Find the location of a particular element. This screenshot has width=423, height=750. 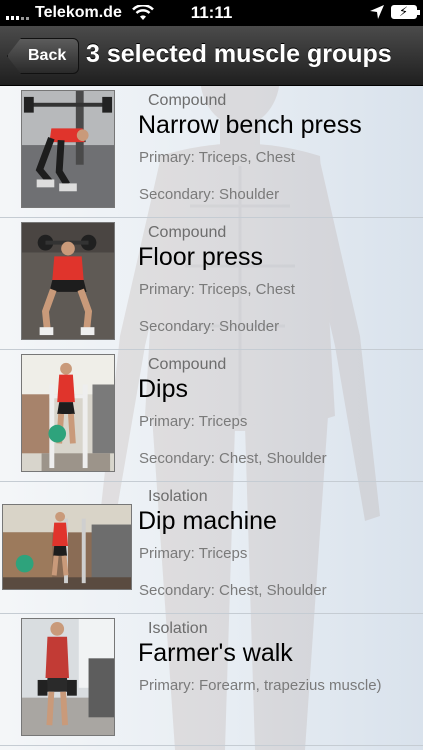

exercise-name: Narrow bench press is located at coordinates (250, 125).